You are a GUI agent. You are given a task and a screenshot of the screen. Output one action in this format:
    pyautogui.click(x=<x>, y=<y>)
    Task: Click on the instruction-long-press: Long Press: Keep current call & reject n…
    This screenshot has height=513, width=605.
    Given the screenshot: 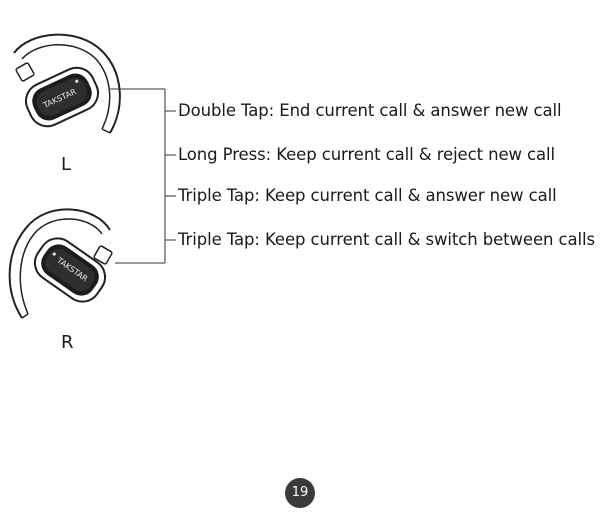 What is the action you would take?
    pyautogui.click(x=366, y=154)
    